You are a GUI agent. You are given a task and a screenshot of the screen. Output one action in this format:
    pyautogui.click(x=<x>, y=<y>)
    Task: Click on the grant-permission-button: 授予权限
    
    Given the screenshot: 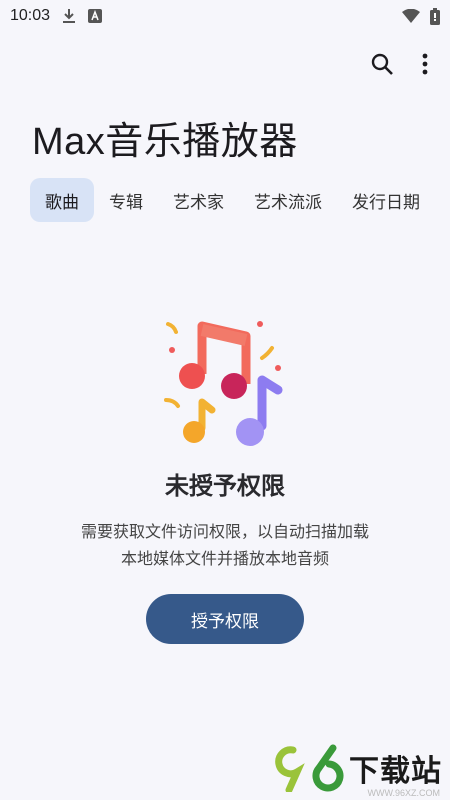 What is the action you would take?
    pyautogui.click(x=225, y=619)
    